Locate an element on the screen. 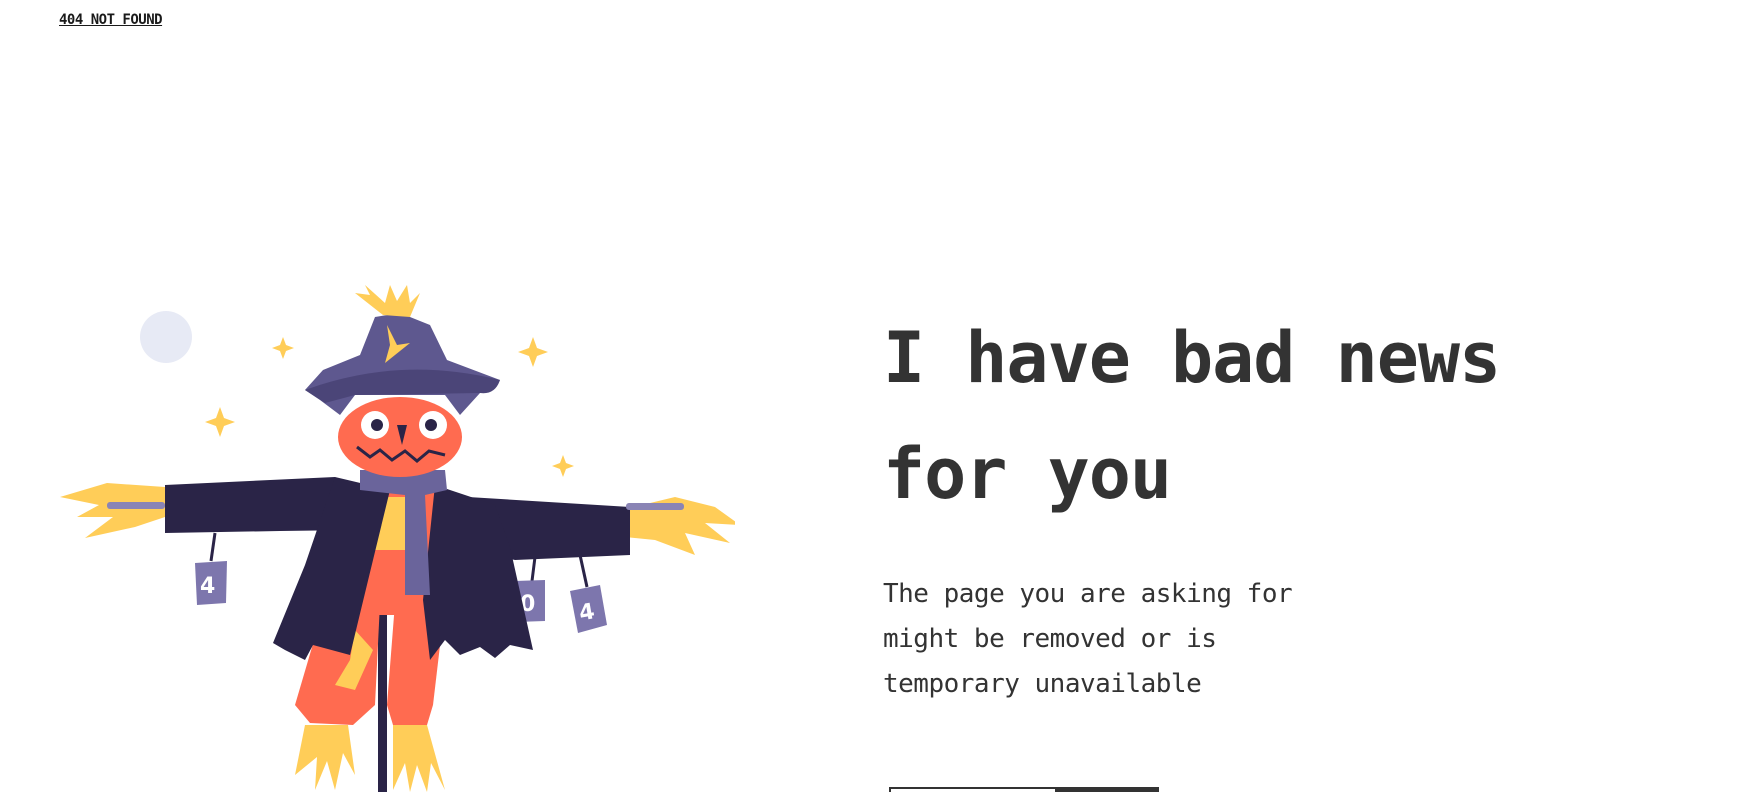 Image resolution: width=1742 pixels, height=792 pixels. primary-button is located at coordinates (1108, 789).